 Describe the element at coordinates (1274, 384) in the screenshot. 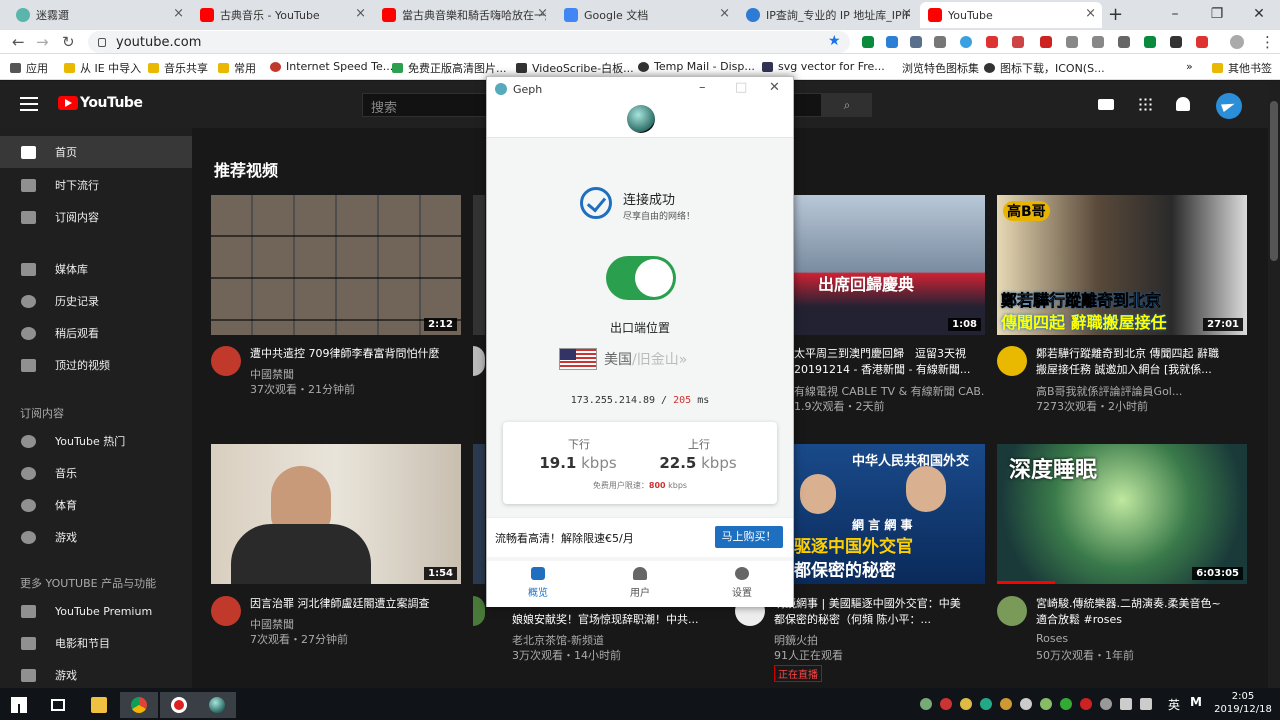

I see `page-scrollbar` at that location.